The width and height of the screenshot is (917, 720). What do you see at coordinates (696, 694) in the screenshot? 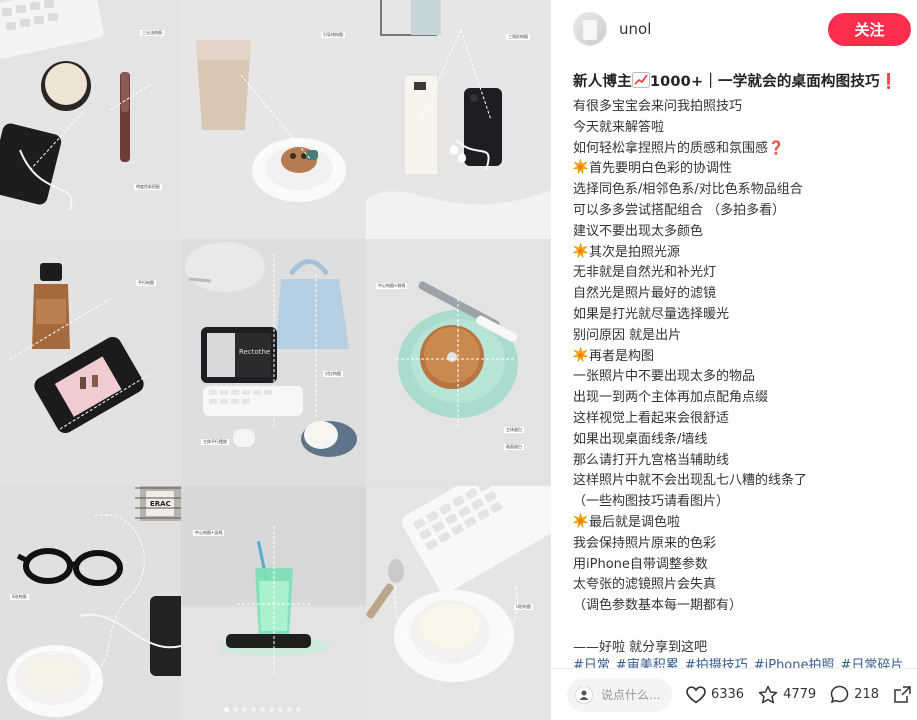
I see `heart-icon` at bounding box center [696, 694].